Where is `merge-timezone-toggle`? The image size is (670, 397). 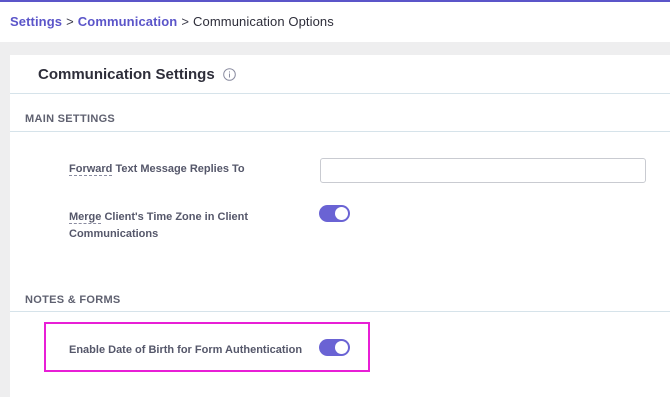 merge-timezone-toggle is located at coordinates (334, 213).